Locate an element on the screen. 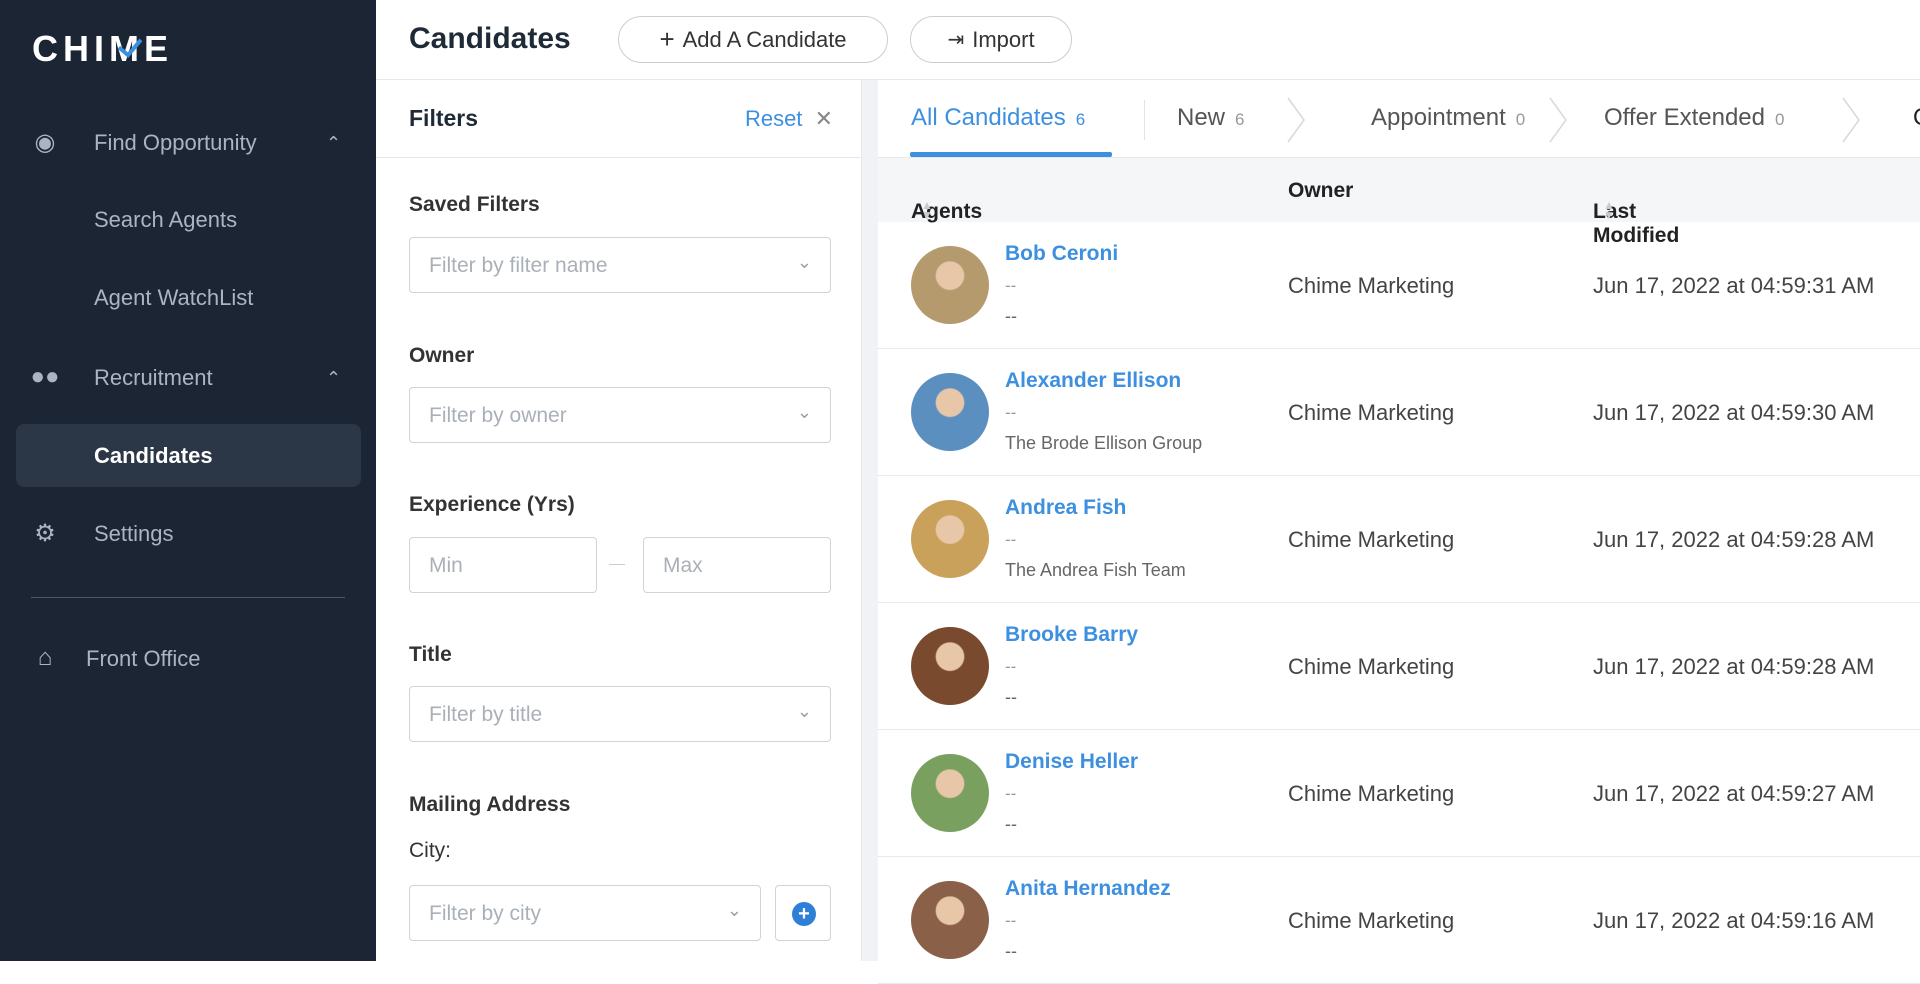  tab-new: New 6 is located at coordinates (1210, 118).